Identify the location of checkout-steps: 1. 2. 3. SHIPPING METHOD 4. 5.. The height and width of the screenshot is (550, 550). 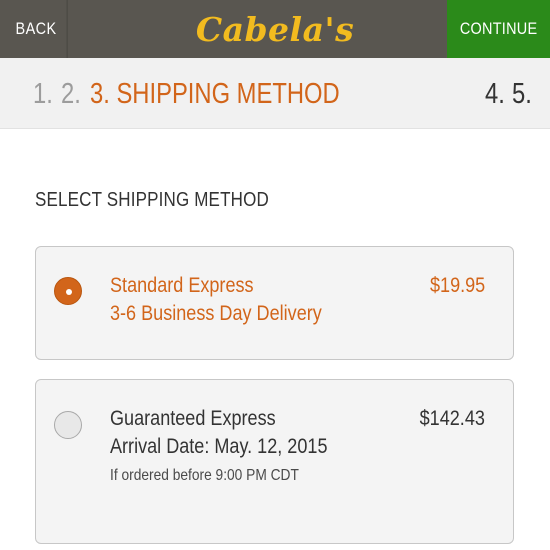
(275, 93).